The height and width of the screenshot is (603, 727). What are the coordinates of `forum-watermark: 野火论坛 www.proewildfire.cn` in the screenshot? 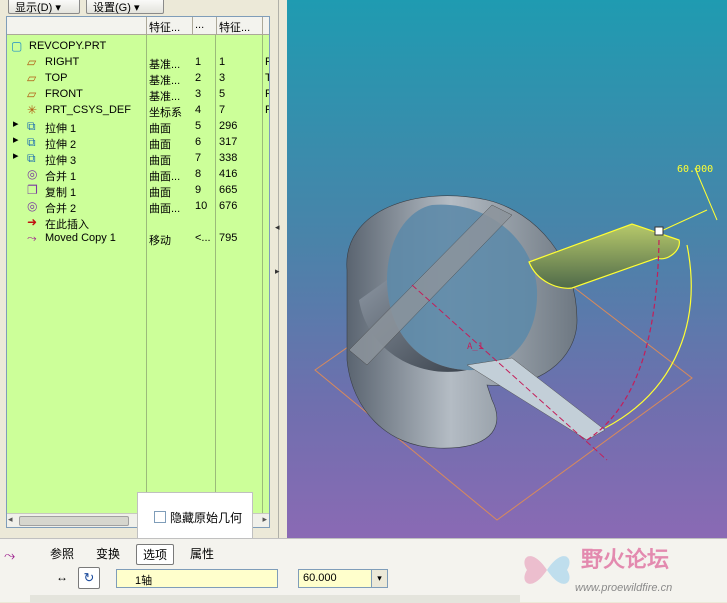 It's located at (621, 570).